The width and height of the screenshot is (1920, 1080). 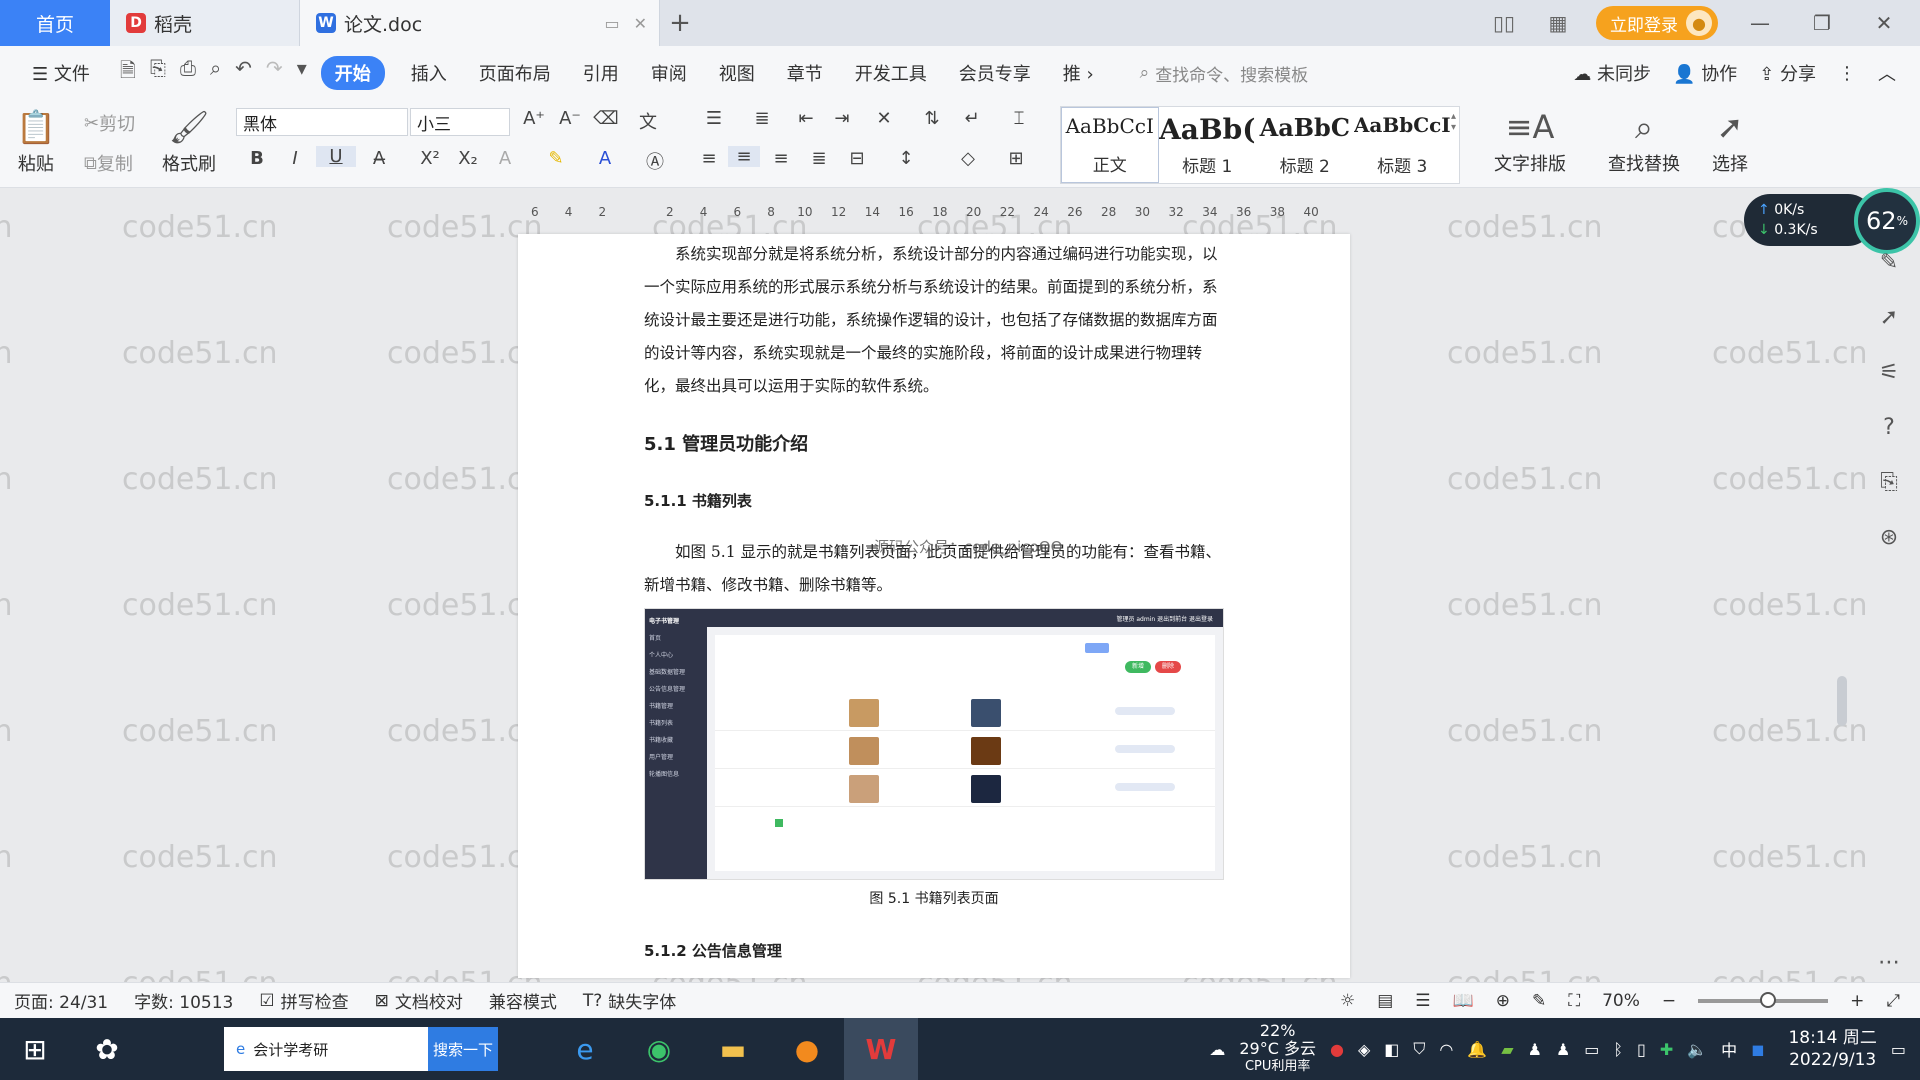 What do you see at coordinates (570, 118) in the screenshot?
I see `shrink-font-icon: A⁻` at bounding box center [570, 118].